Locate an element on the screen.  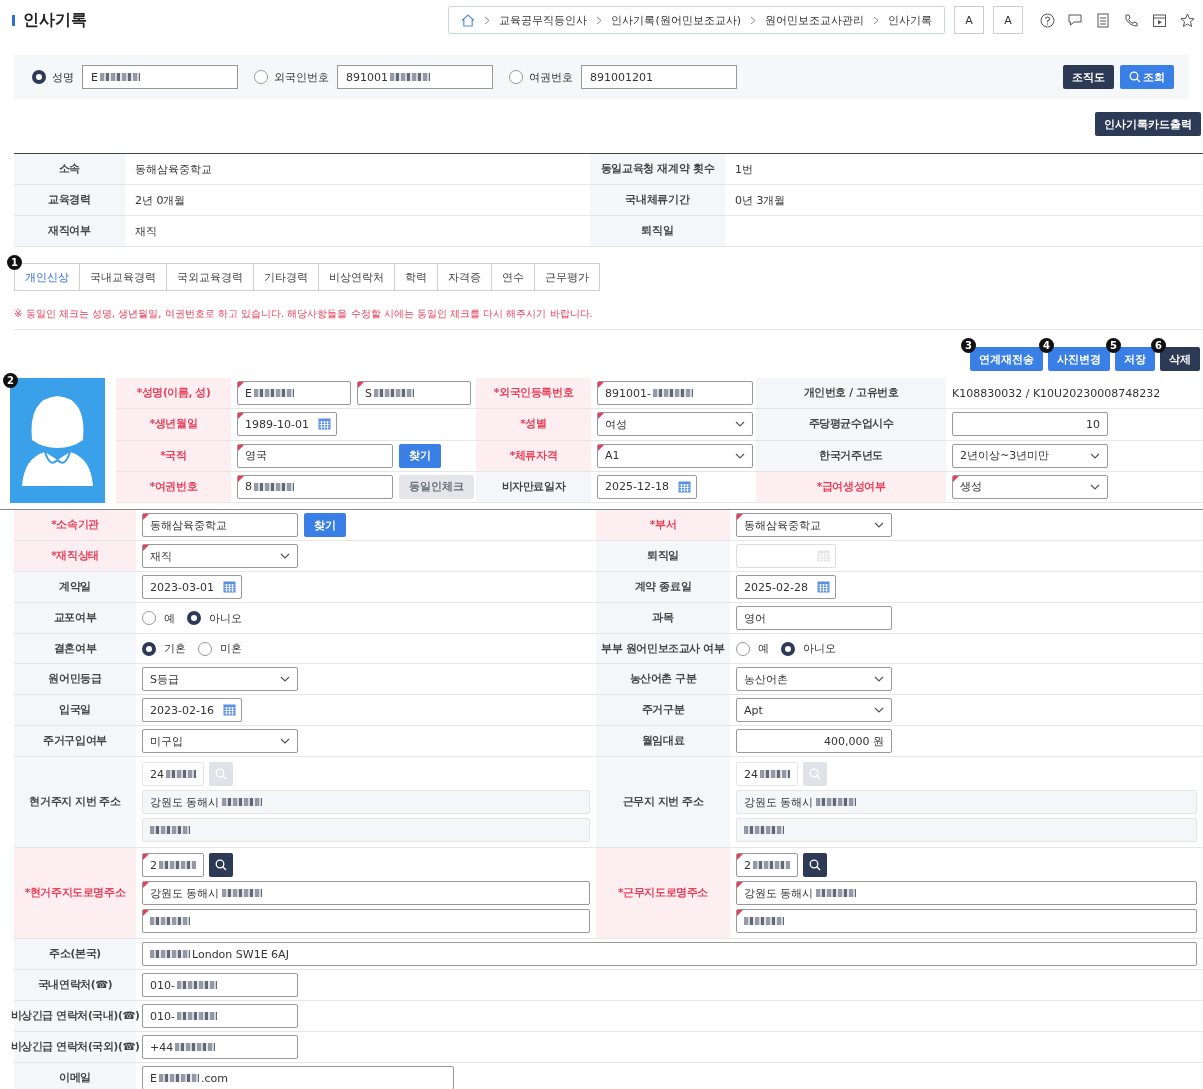
action-button: 삭제 is located at coordinates (1180, 359).